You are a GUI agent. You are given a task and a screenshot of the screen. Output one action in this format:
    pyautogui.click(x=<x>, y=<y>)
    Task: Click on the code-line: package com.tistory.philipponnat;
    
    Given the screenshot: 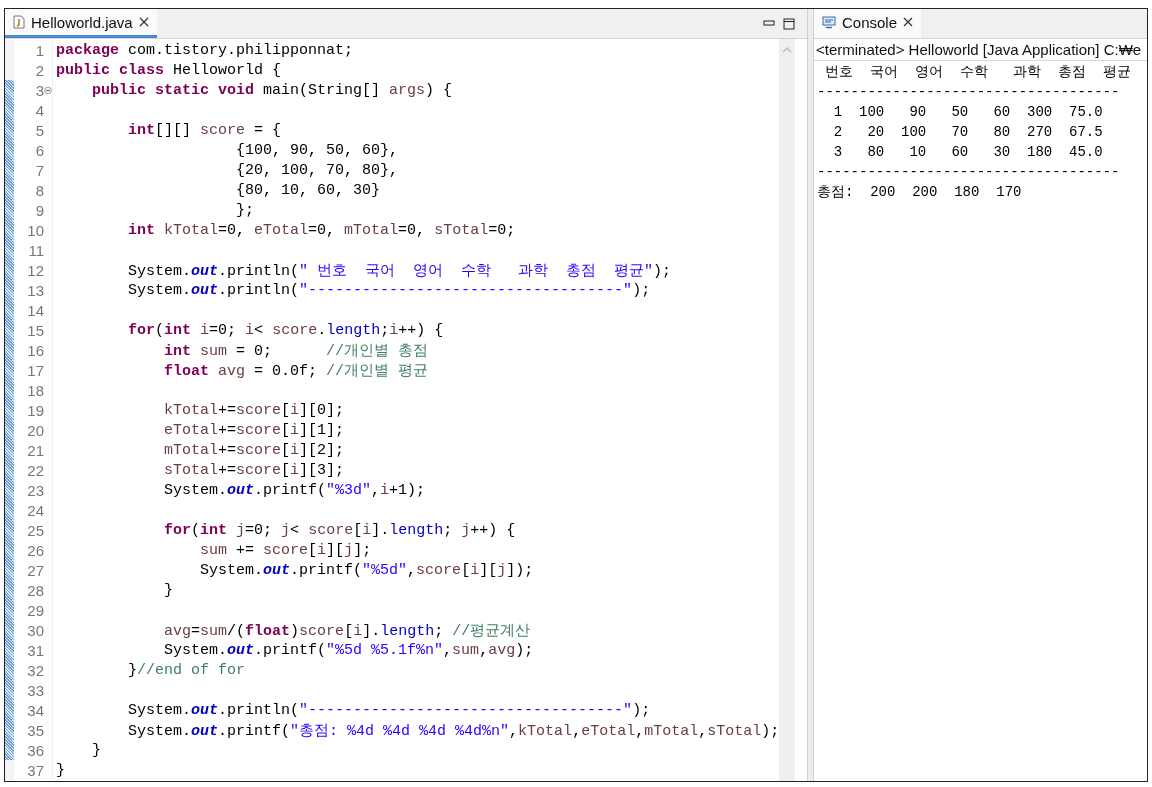 What is the action you would take?
    pyautogui.click(x=204, y=50)
    